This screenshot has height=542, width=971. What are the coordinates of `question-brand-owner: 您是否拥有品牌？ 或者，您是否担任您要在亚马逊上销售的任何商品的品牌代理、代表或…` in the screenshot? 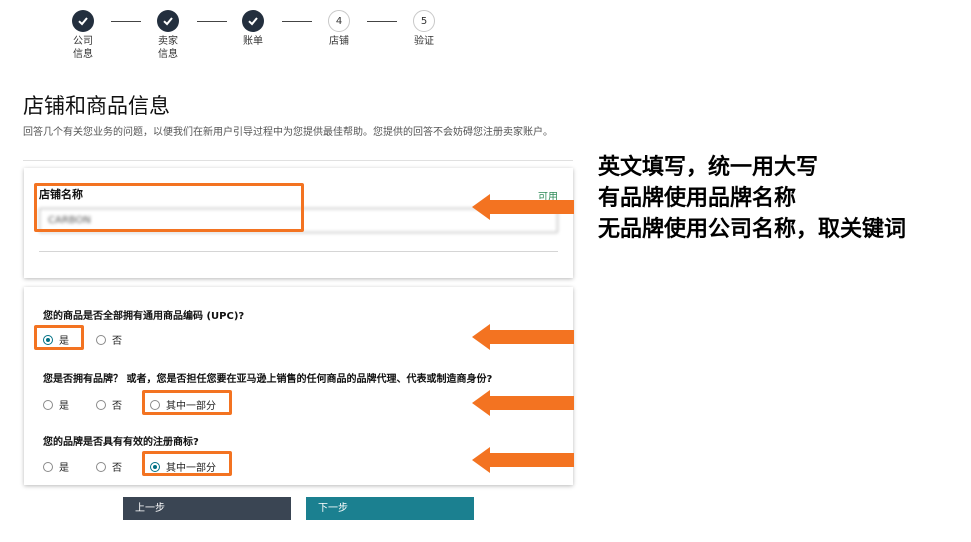 It's located at (268, 379).